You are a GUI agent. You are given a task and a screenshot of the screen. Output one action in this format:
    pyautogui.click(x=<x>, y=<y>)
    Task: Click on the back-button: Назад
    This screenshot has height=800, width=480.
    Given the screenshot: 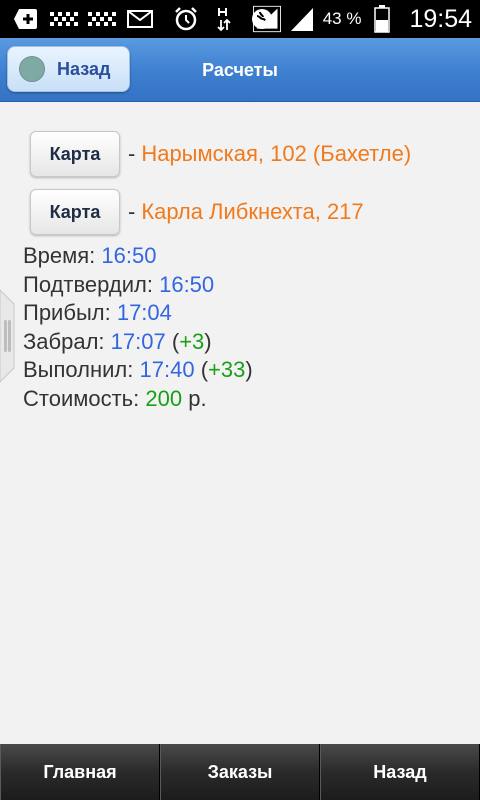 What is the action you would take?
    pyautogui.click(x=68, y=69)
    